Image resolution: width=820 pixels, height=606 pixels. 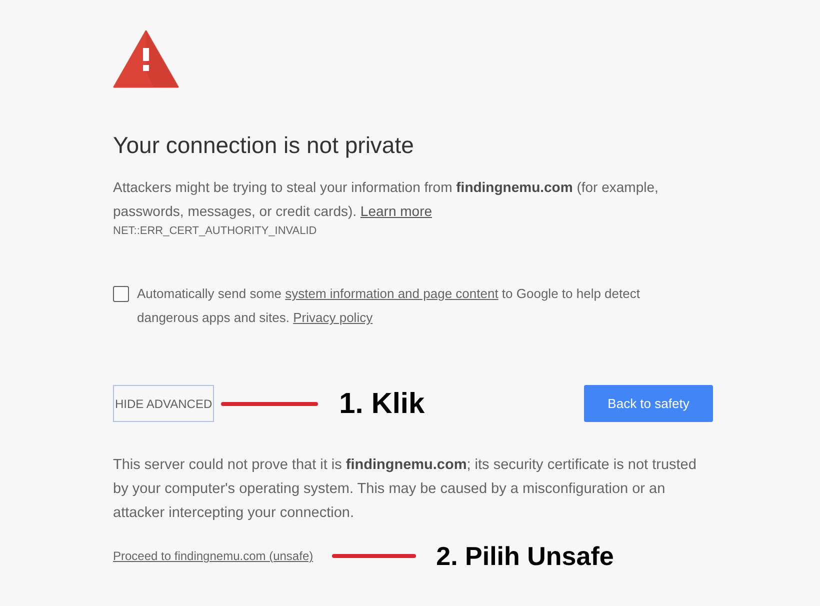 I want to click on annotation-label: 1. Klik, so click(x=382, y=404).